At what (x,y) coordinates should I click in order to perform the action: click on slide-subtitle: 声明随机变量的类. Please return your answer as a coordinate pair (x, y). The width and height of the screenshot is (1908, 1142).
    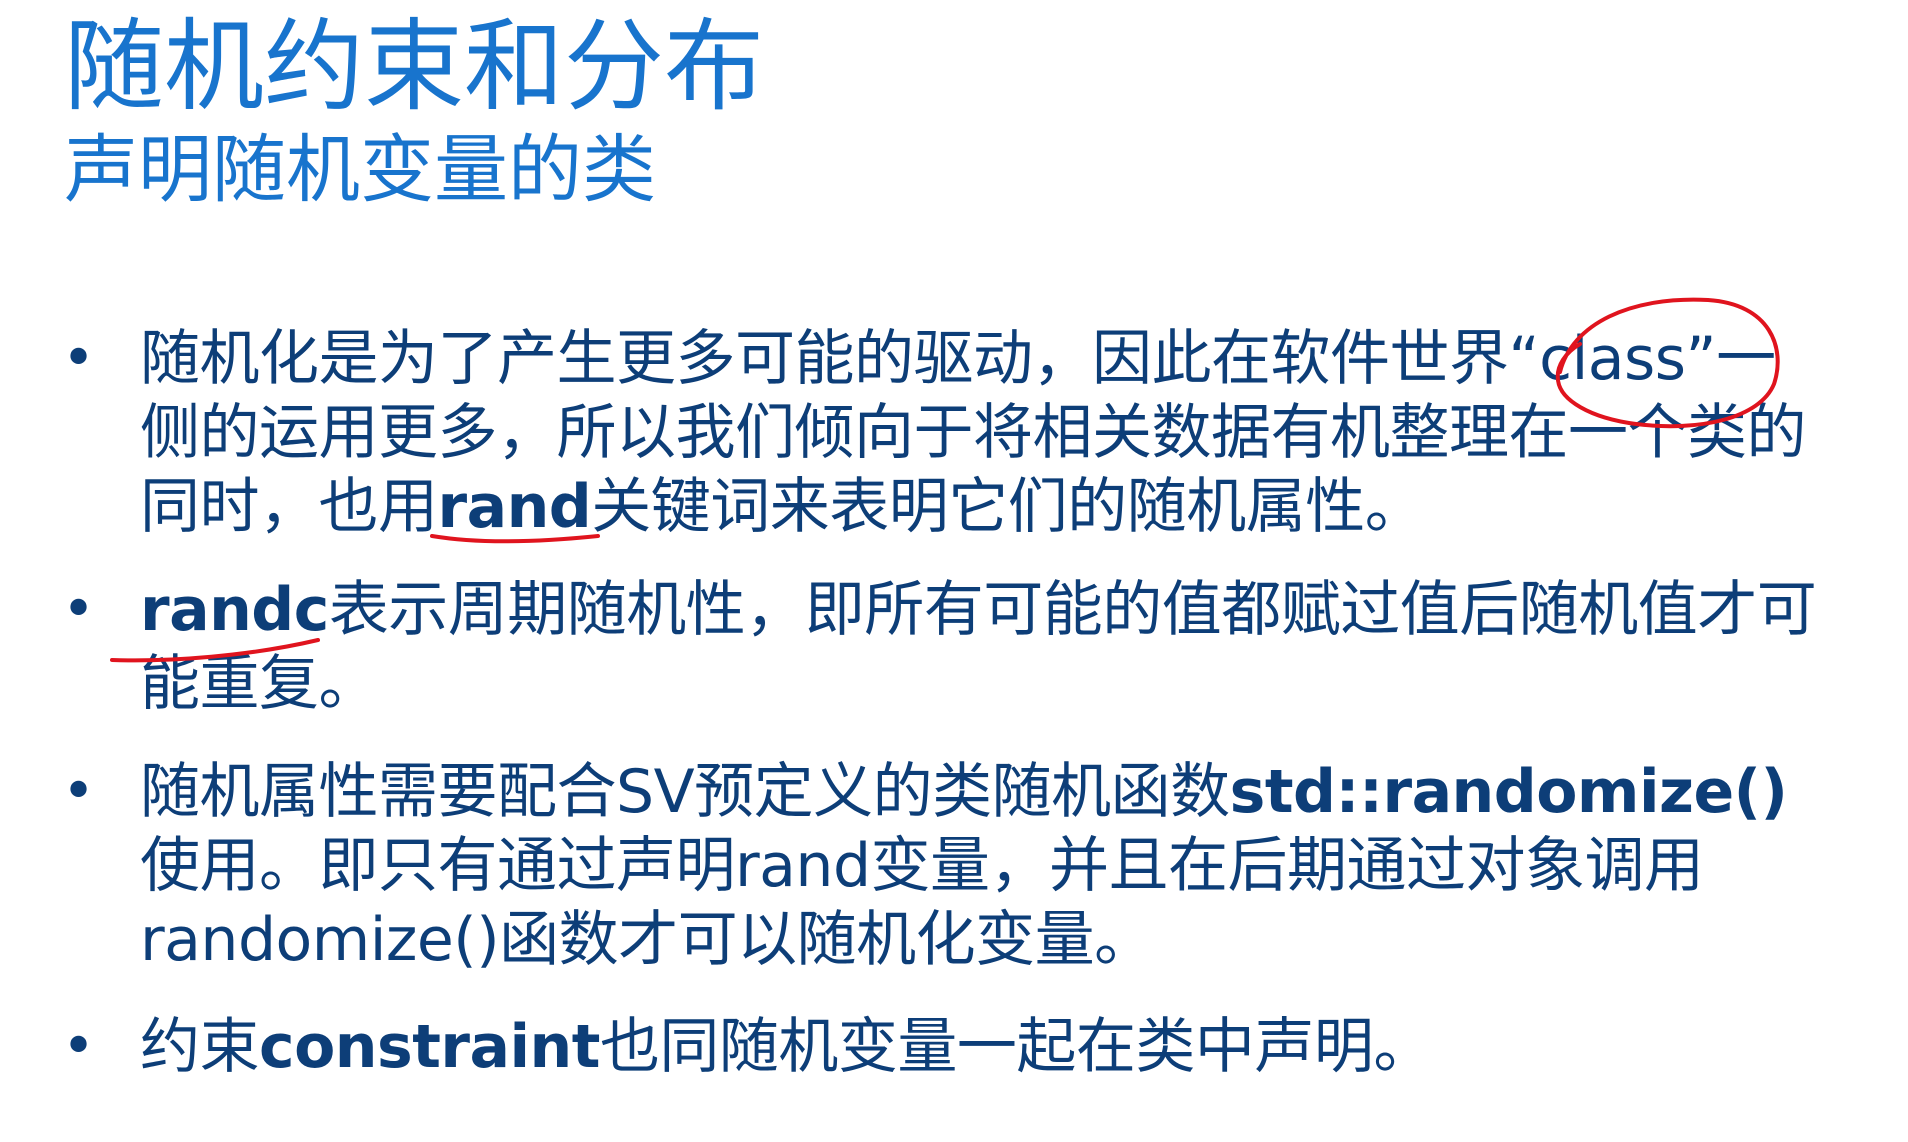
    Looking at the image, I should click on (360, 170).